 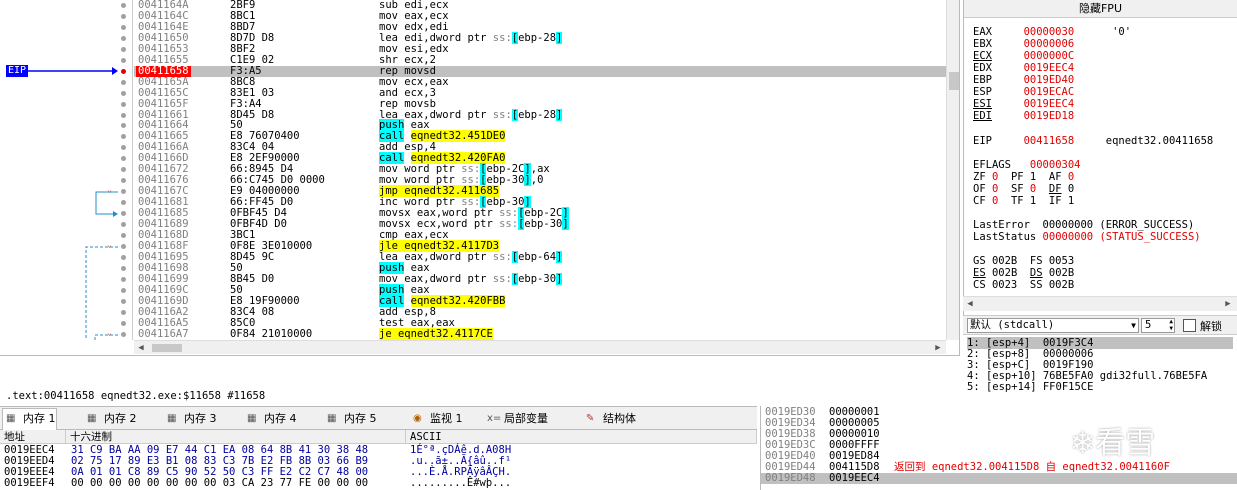 What do you see at coordinates (999, 478) in the screenshot?
I see `stack-row: 0019ED48 0019EEC4` at bounding box center [999, 478].